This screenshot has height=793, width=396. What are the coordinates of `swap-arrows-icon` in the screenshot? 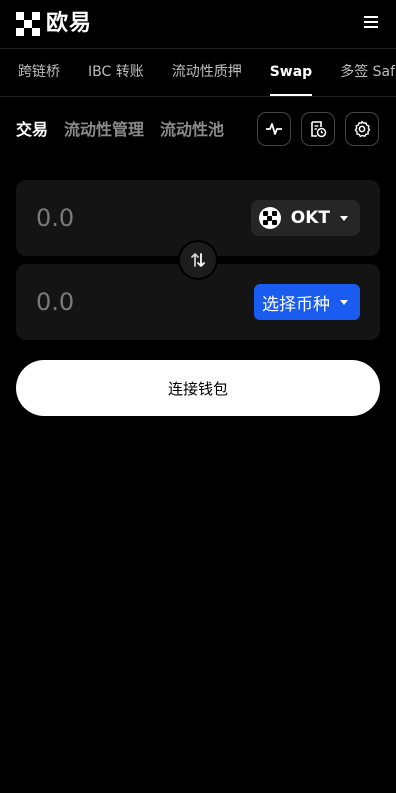 It's located at (198, 260).